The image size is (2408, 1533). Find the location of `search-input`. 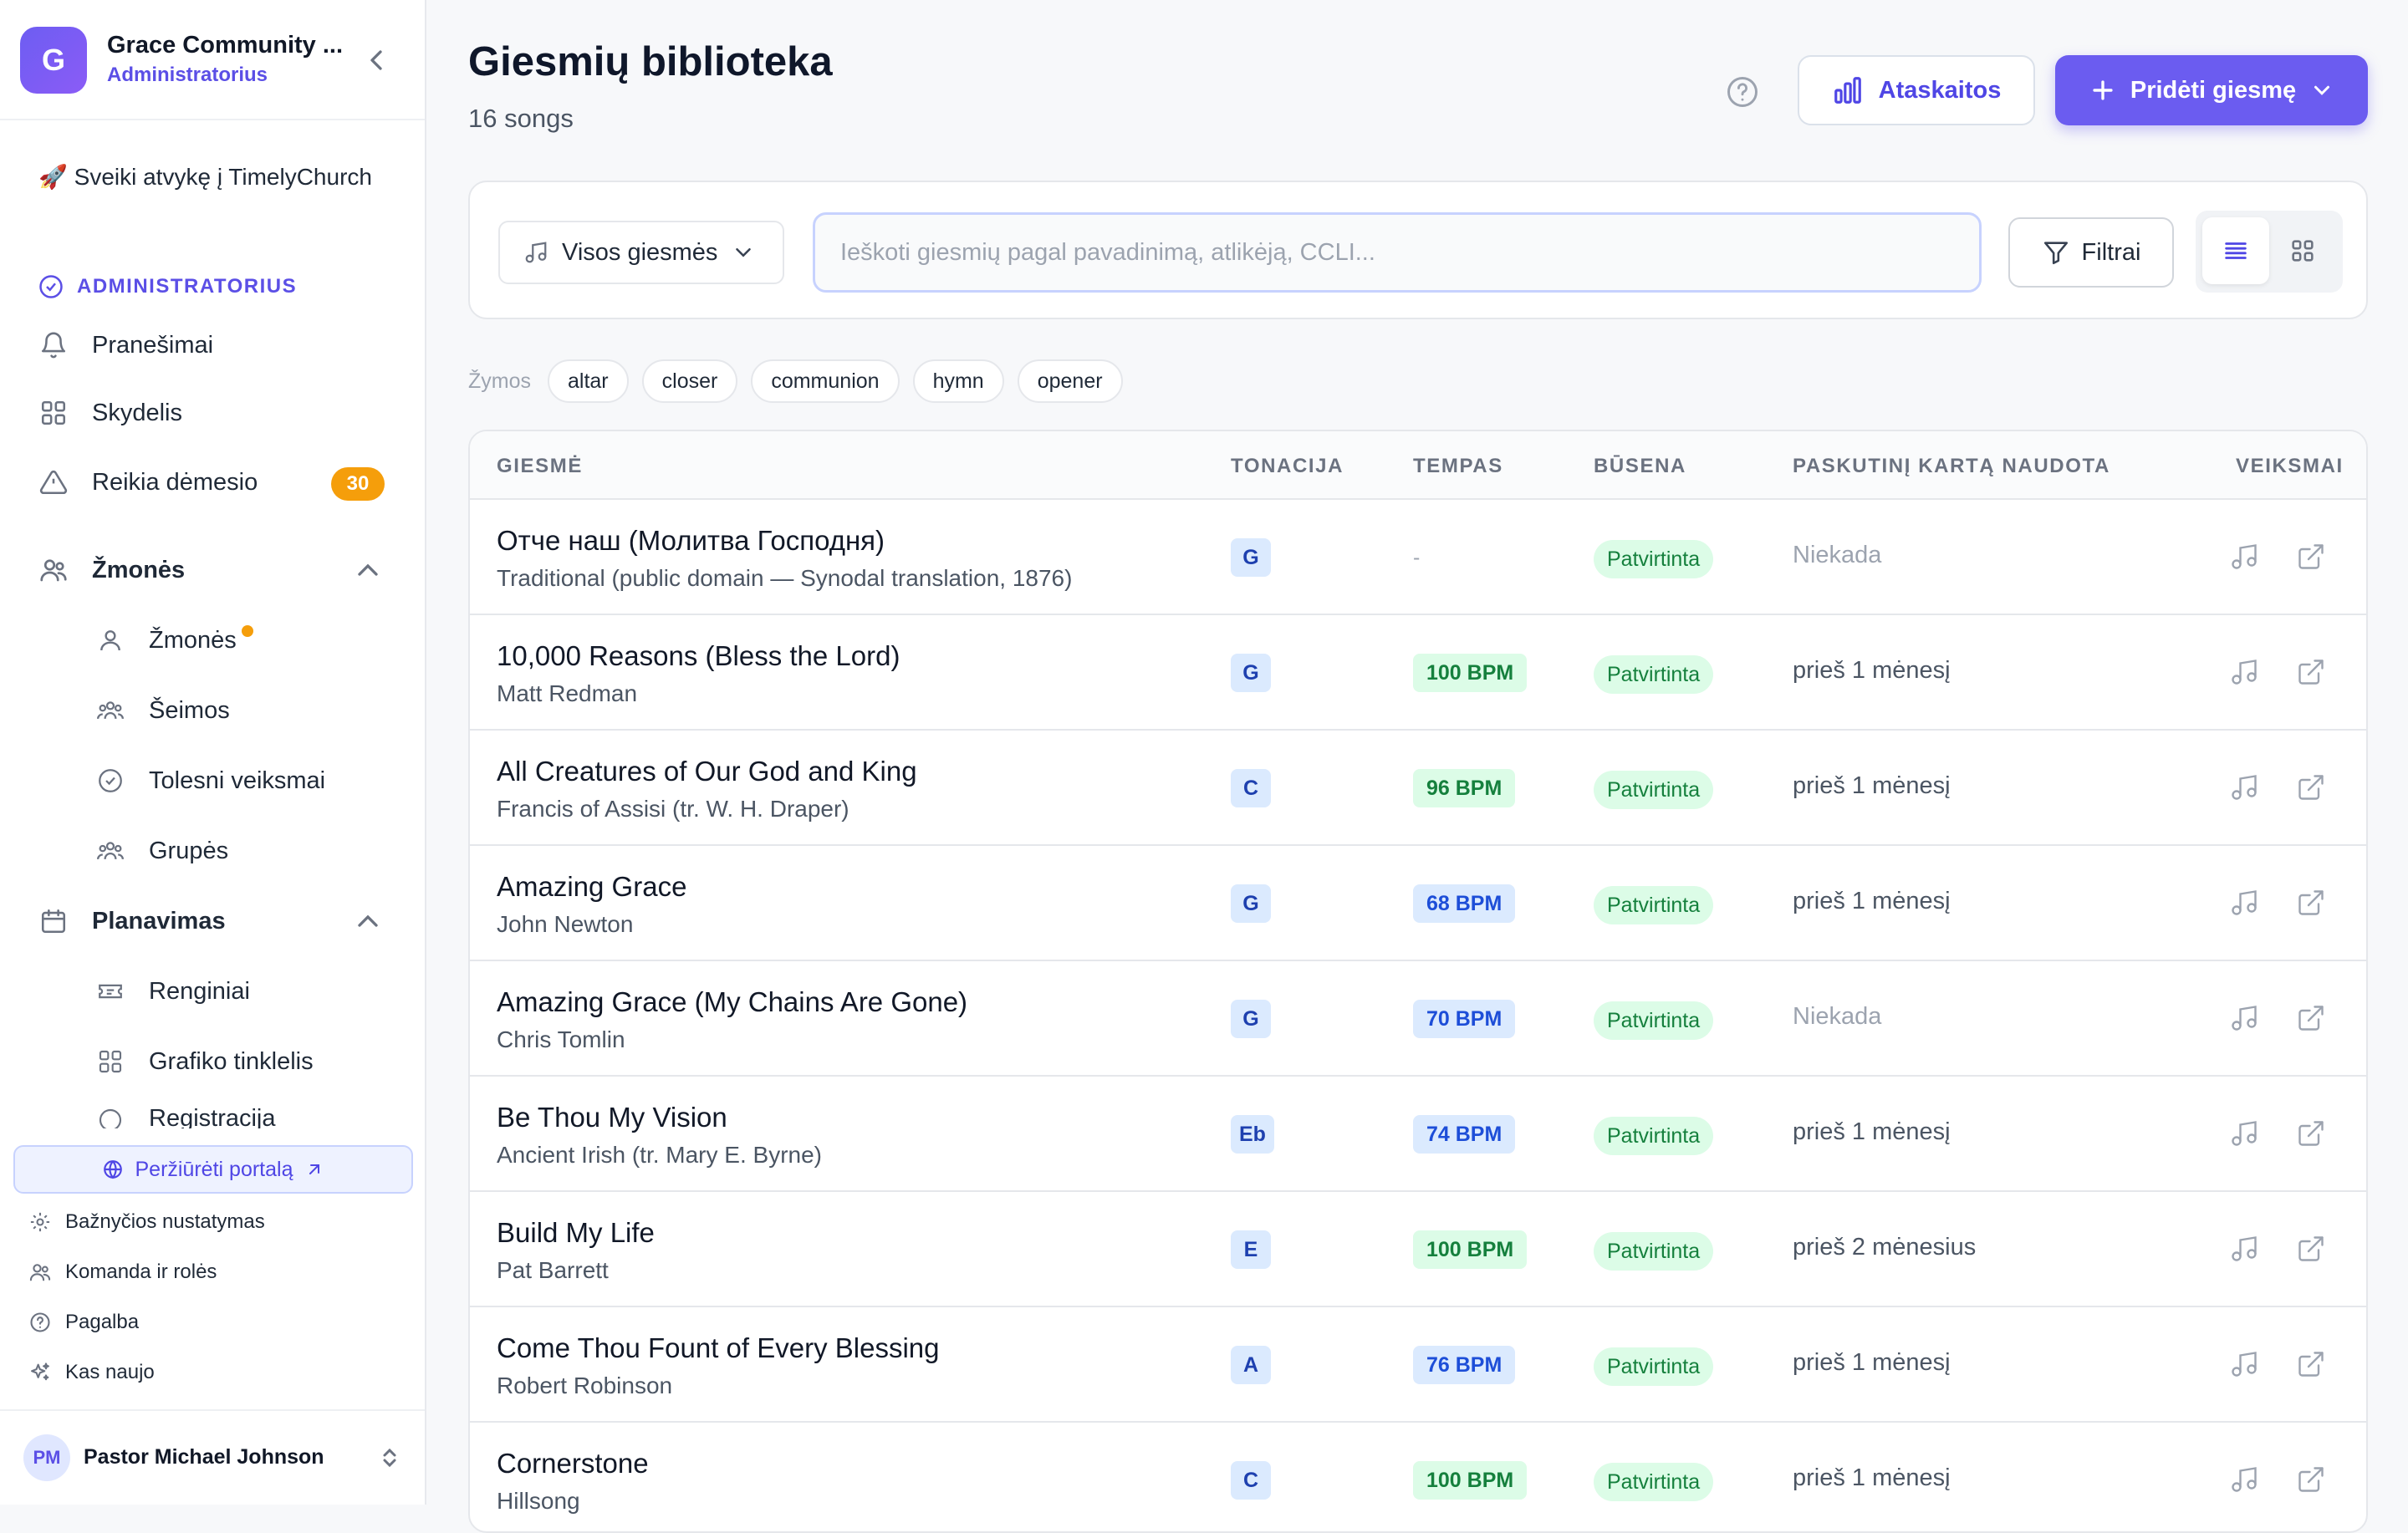

search-input is located at coordinates (1398, 252).